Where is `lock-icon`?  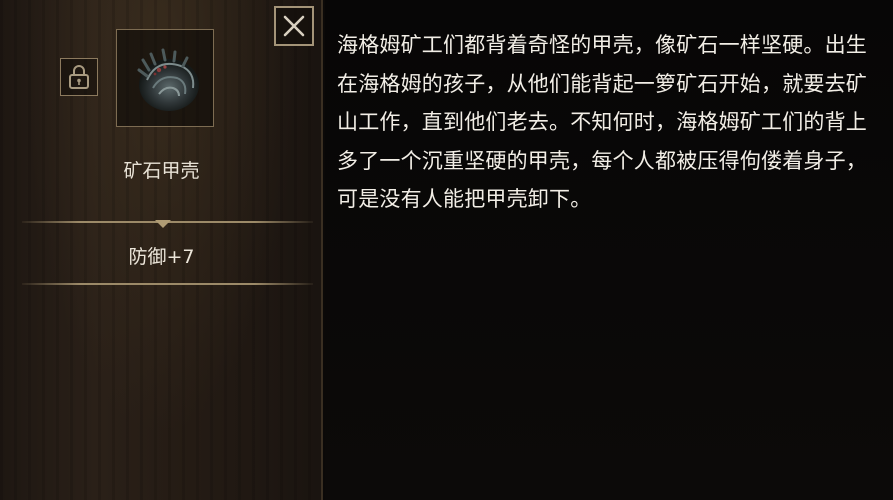
lock-icon is located at coordinates (79, 77).